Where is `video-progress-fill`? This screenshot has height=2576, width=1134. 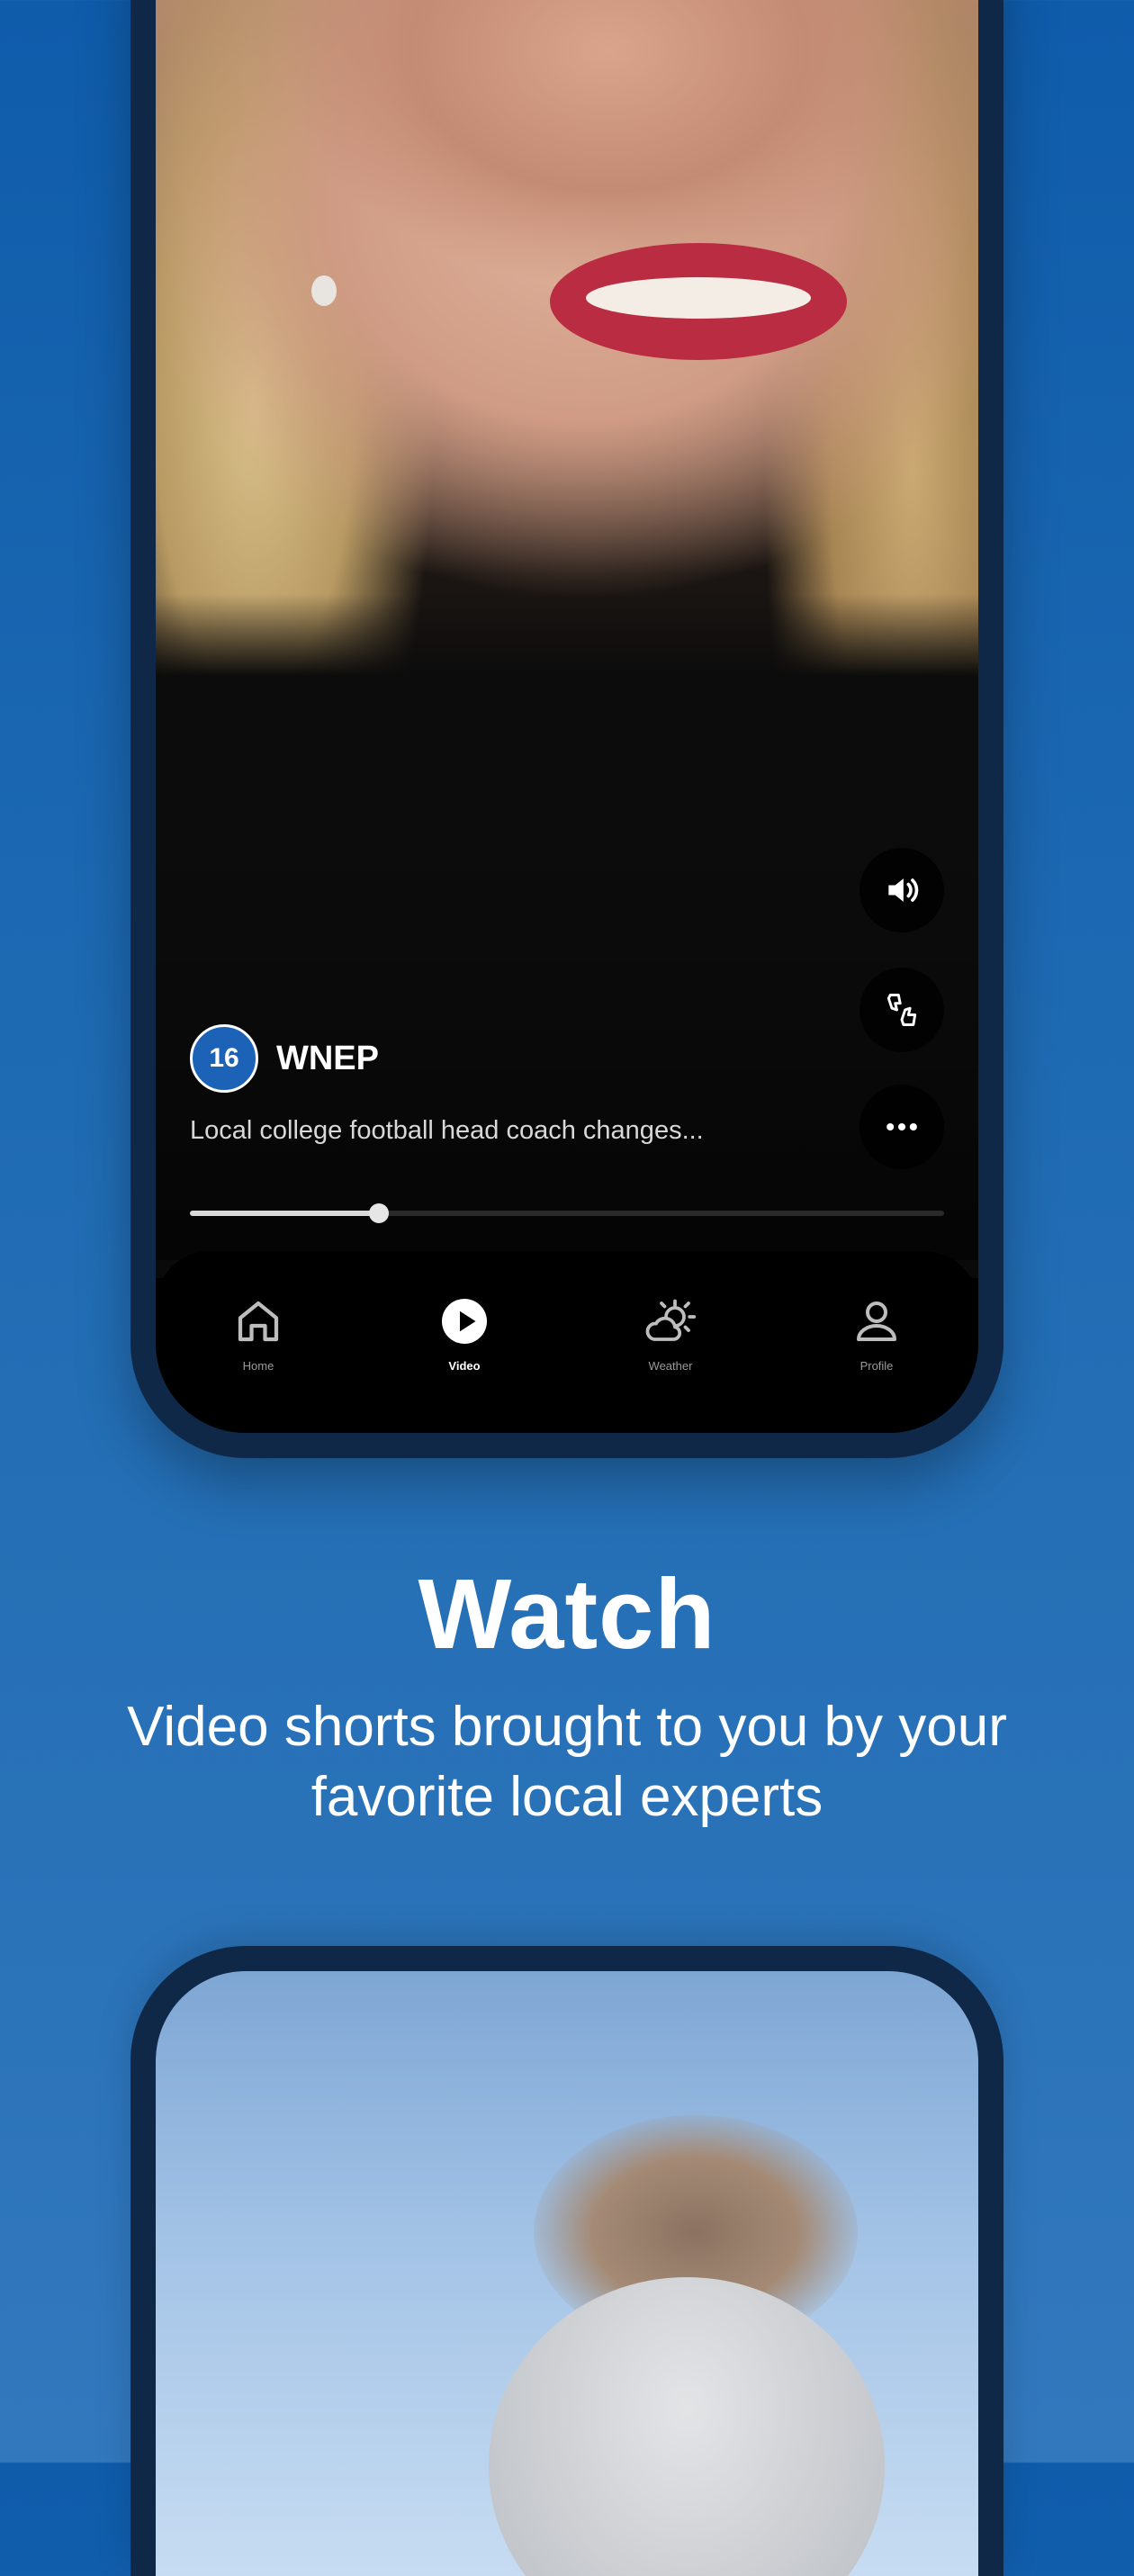 video-progress-fill is located at coordinates (285, 1213).